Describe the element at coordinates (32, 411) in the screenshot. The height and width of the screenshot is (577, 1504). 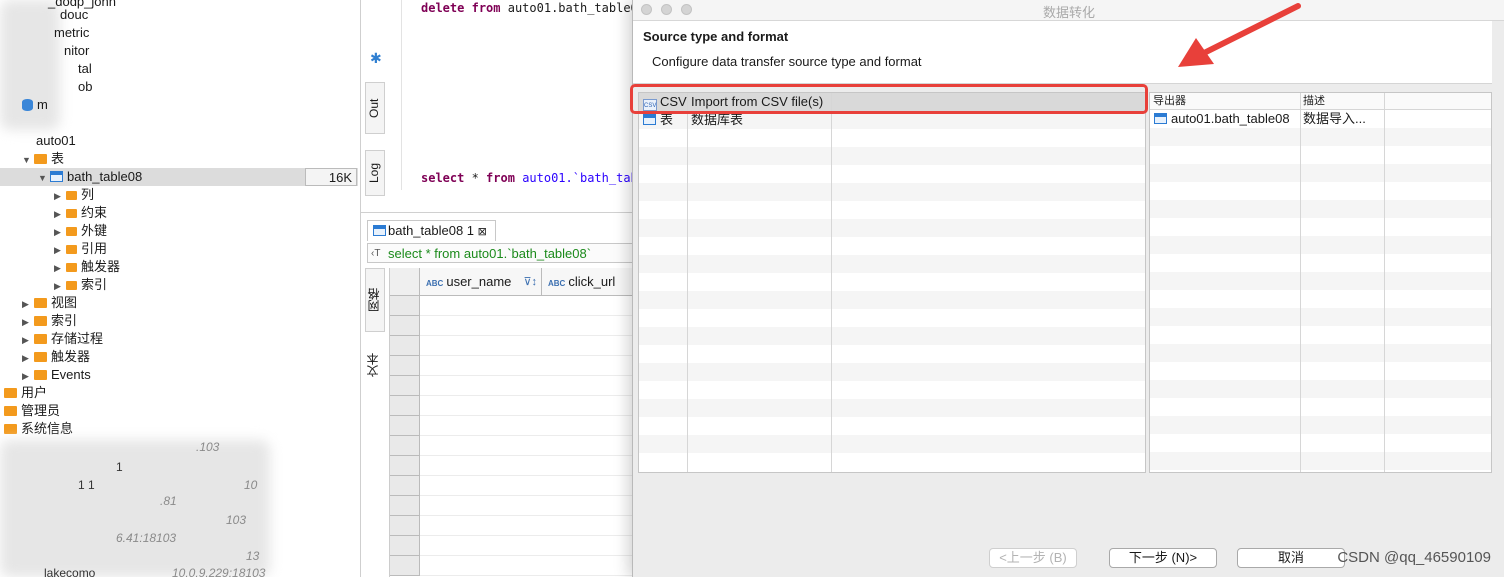
I see `tree-item-admins: 管理员` at that location.